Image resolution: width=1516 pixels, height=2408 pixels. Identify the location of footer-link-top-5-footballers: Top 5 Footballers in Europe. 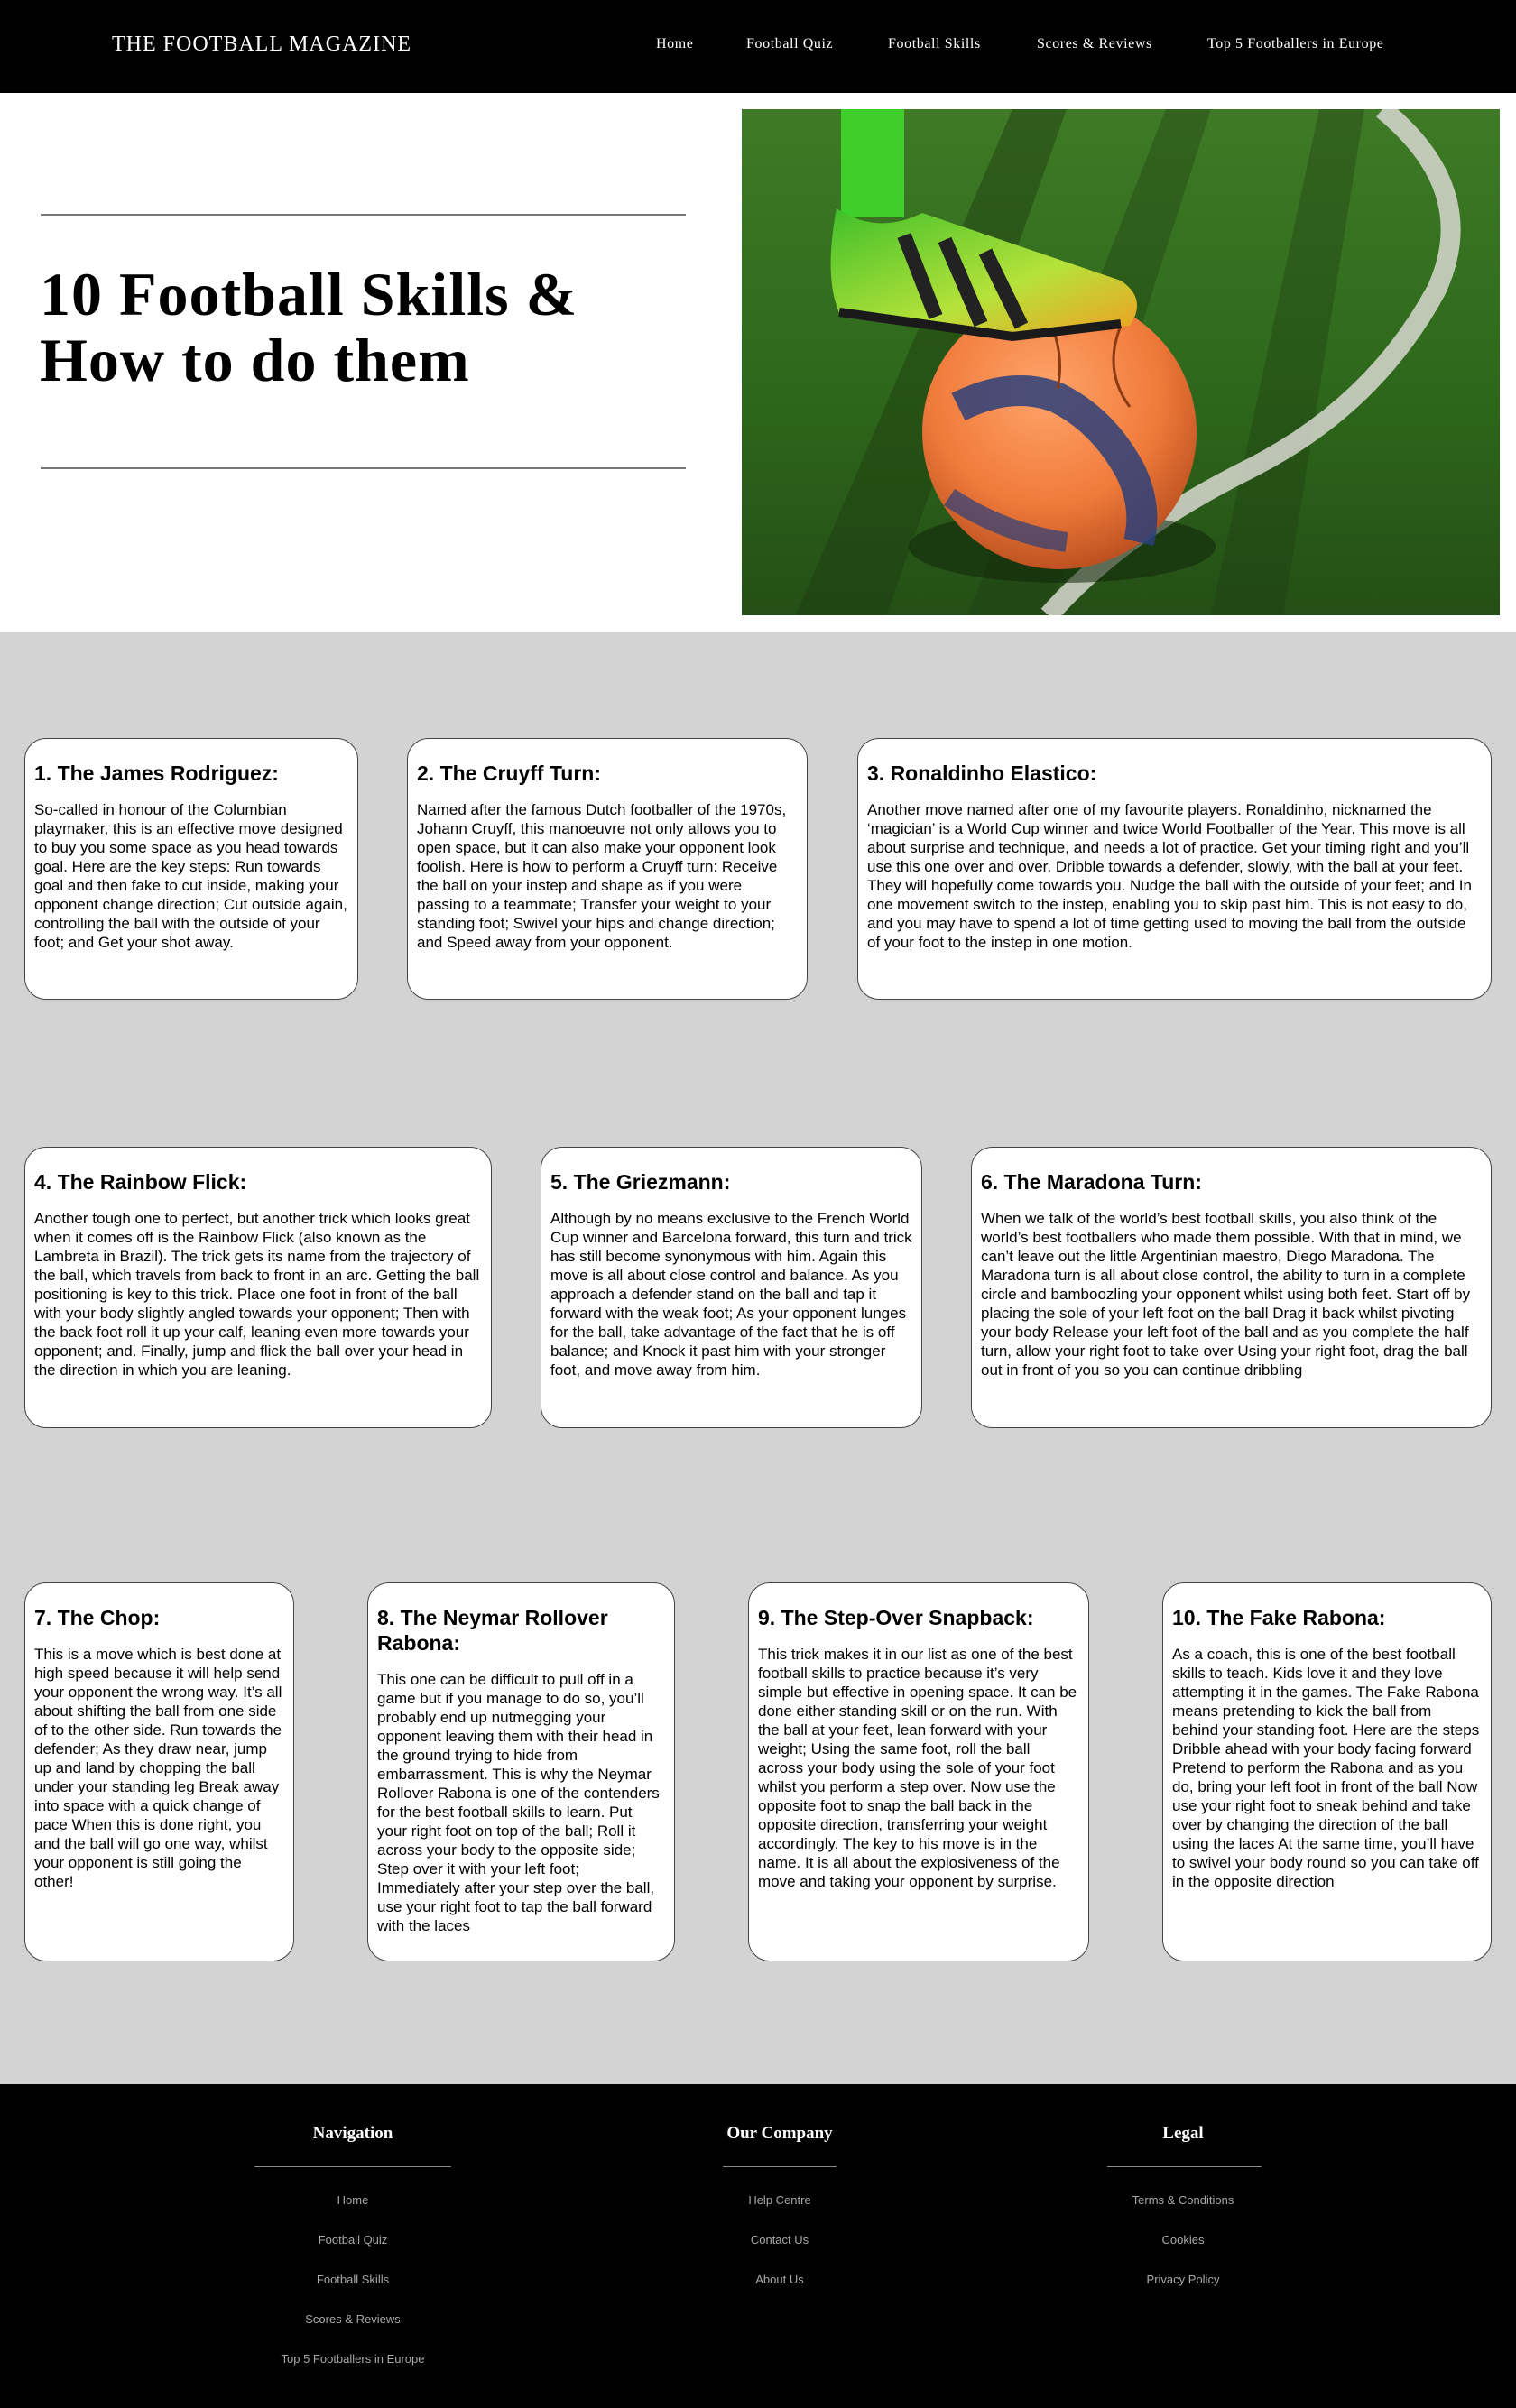
(353, 2359).